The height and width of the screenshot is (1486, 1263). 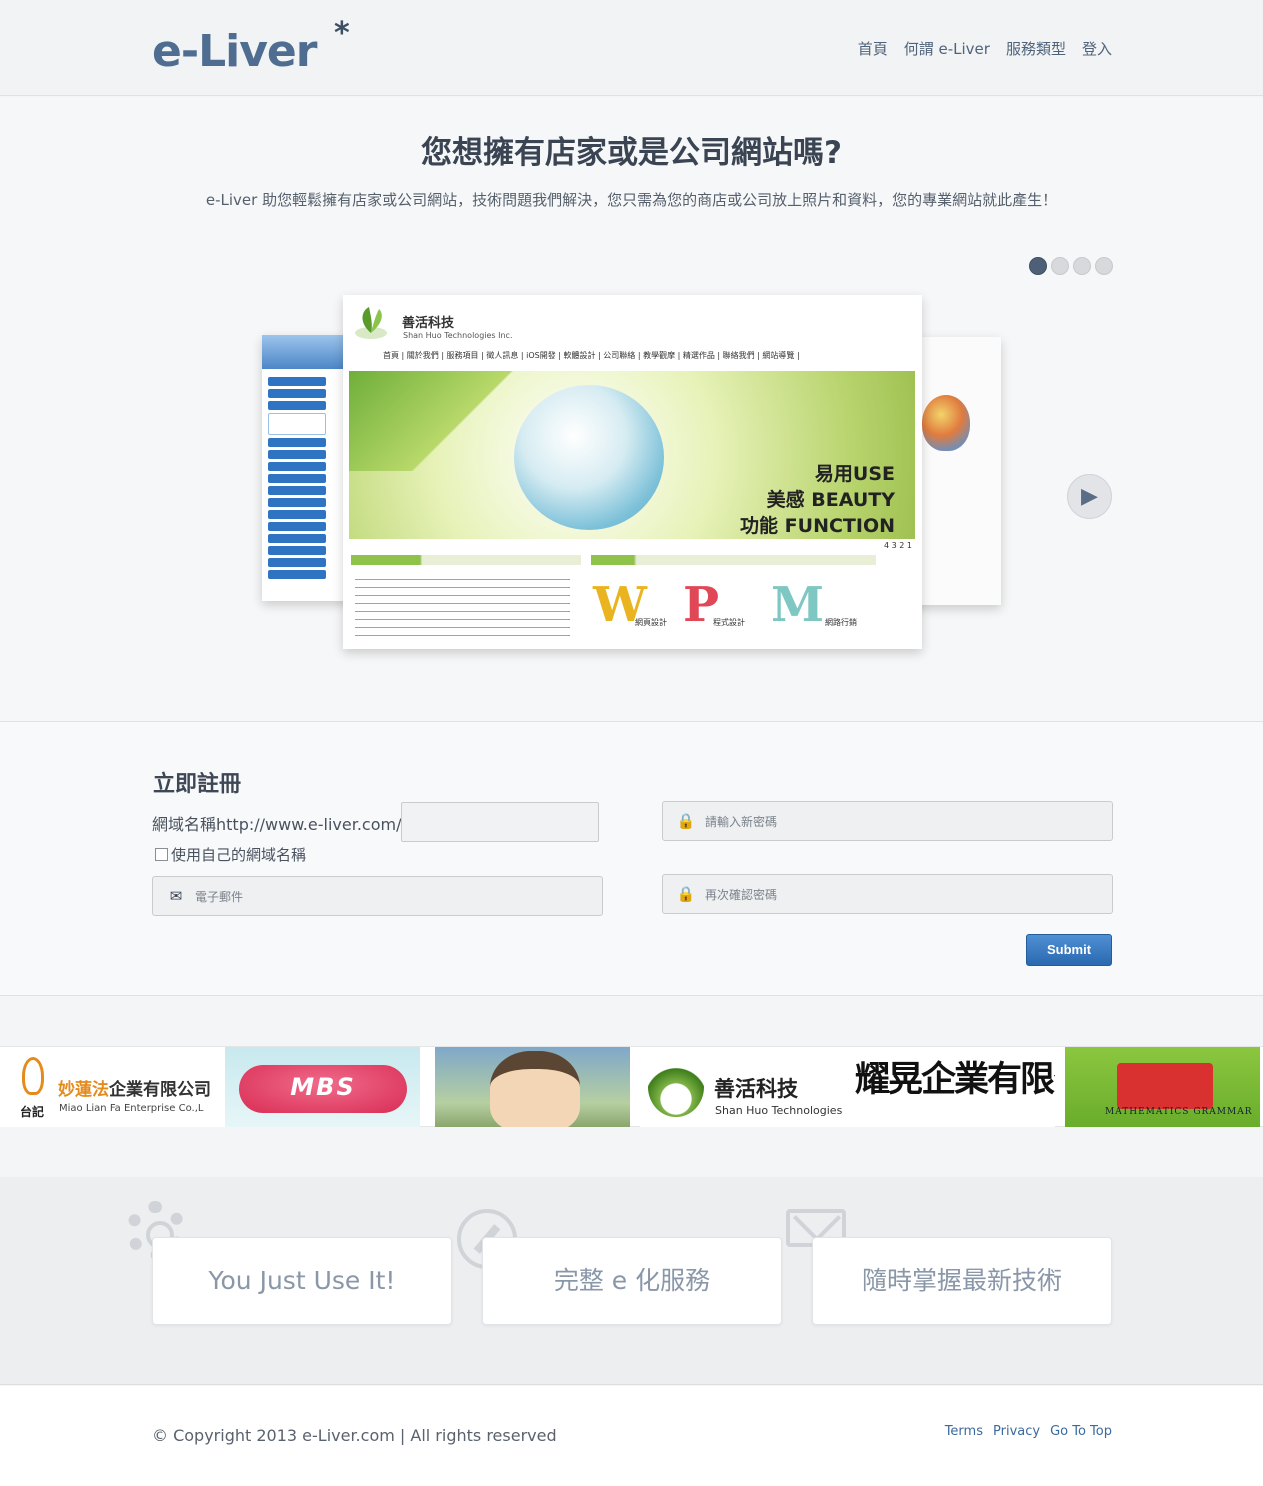 I want to click on nav-login: 登入, so click(x=1097, y=48).